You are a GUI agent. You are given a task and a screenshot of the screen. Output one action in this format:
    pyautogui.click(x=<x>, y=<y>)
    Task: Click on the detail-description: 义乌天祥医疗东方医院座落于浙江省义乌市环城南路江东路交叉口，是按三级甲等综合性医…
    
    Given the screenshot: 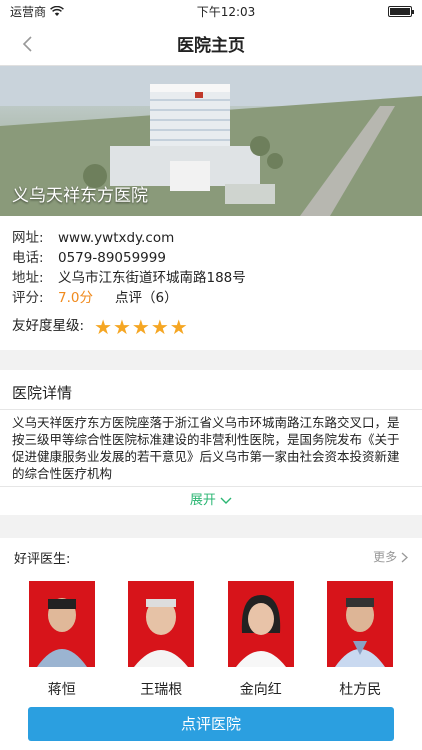 What is the action you would take?
    pyautogui.click(x=206, y=448)
    